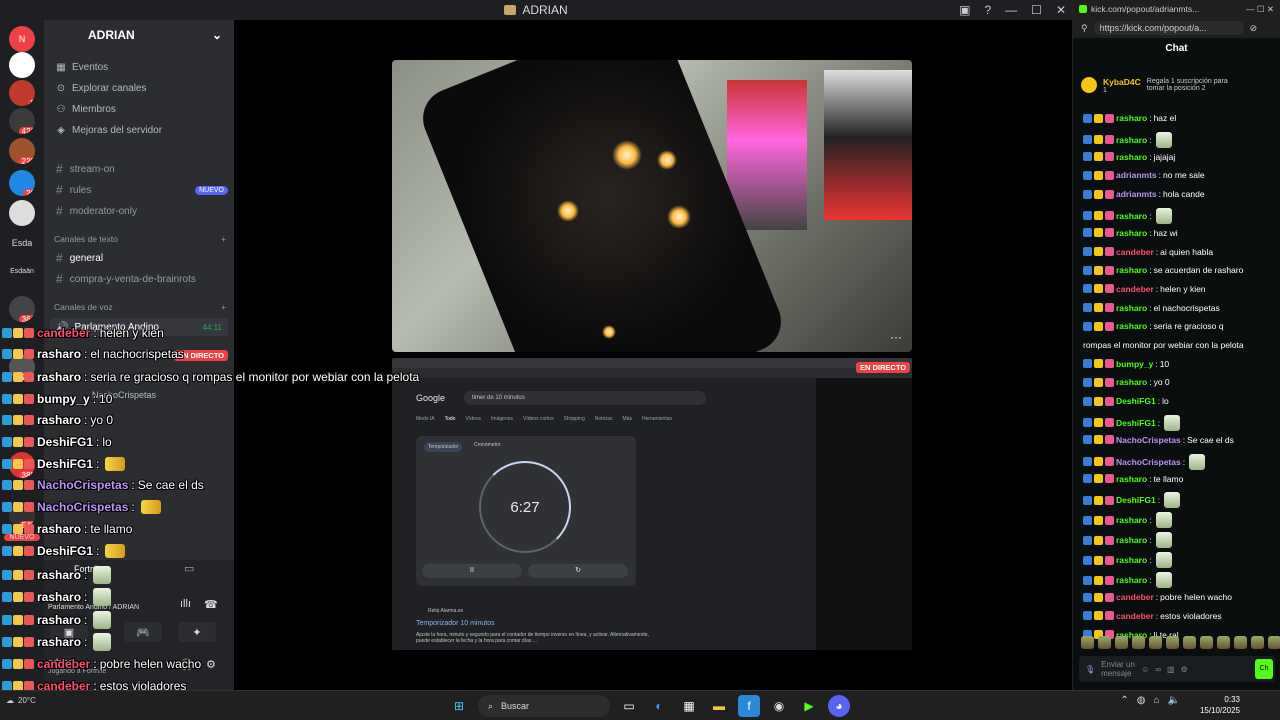 The height and width of the screenshot is (720, 1280). I want to click on file-explorer-icon: ▬, so click(719, 706).